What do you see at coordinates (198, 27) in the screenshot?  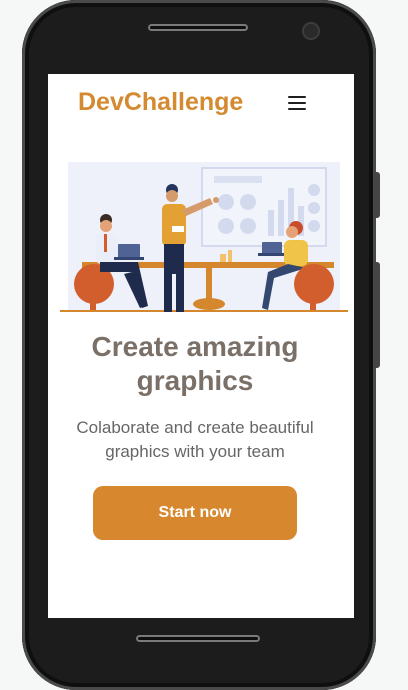 I see `top-speaker` at bounding box center [198, 27].